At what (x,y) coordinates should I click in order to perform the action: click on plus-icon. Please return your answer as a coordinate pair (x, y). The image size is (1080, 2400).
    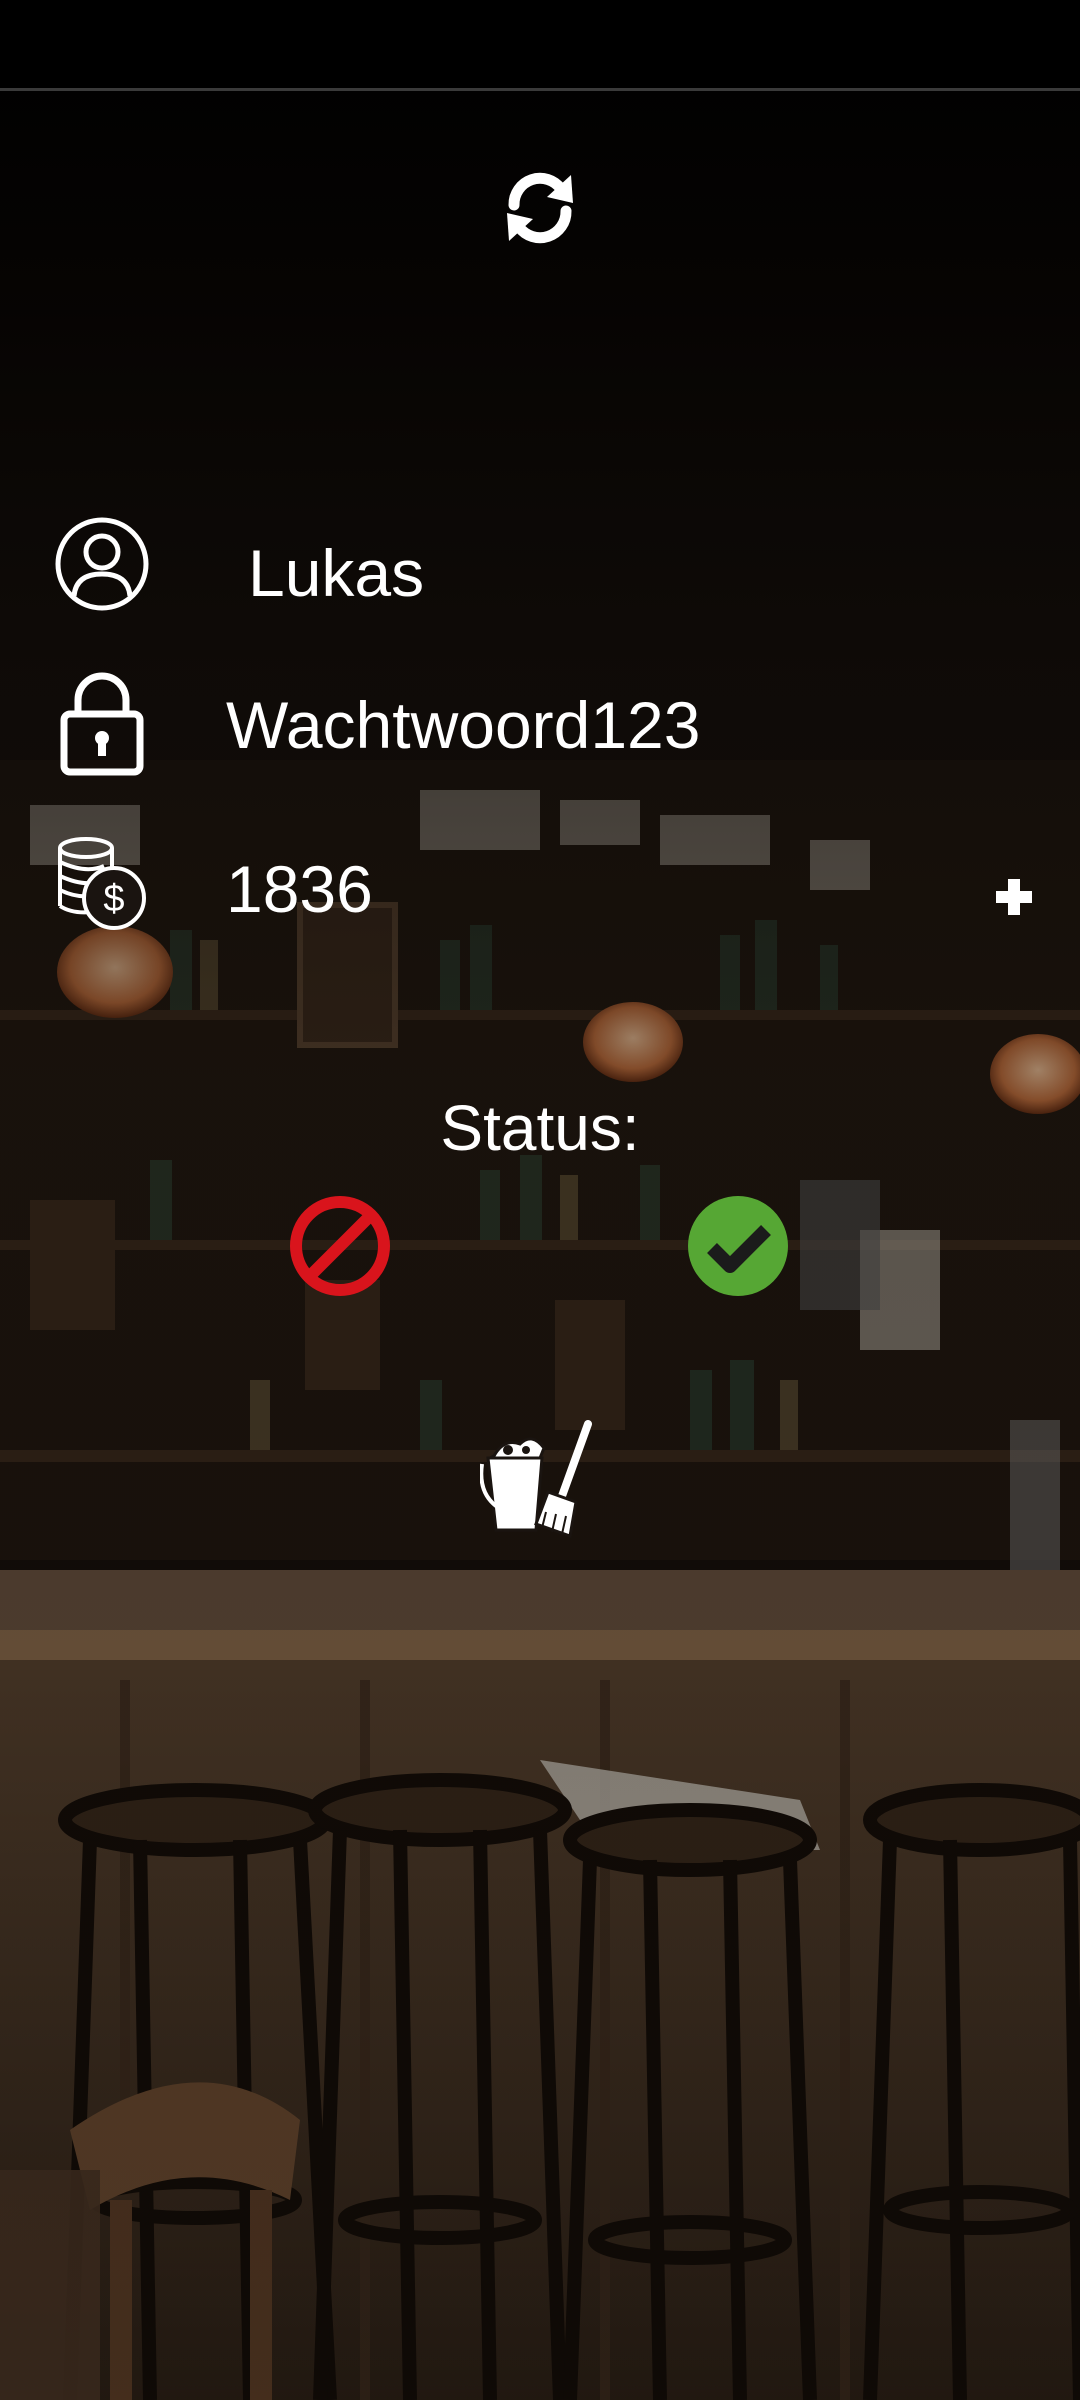
    Looking at the image, I should click on (1014, 897).